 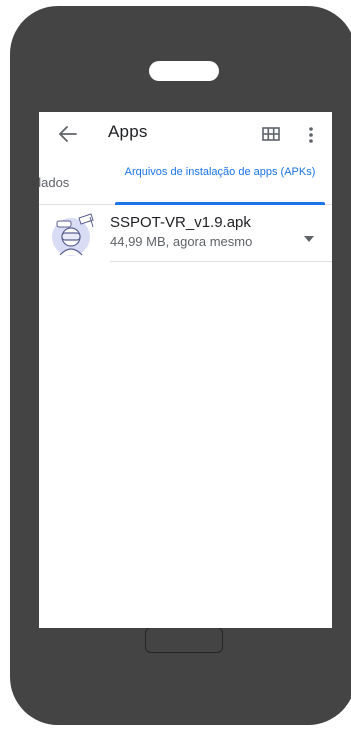 I want to click on app-bar: Apps, so click(x=185, y=135).